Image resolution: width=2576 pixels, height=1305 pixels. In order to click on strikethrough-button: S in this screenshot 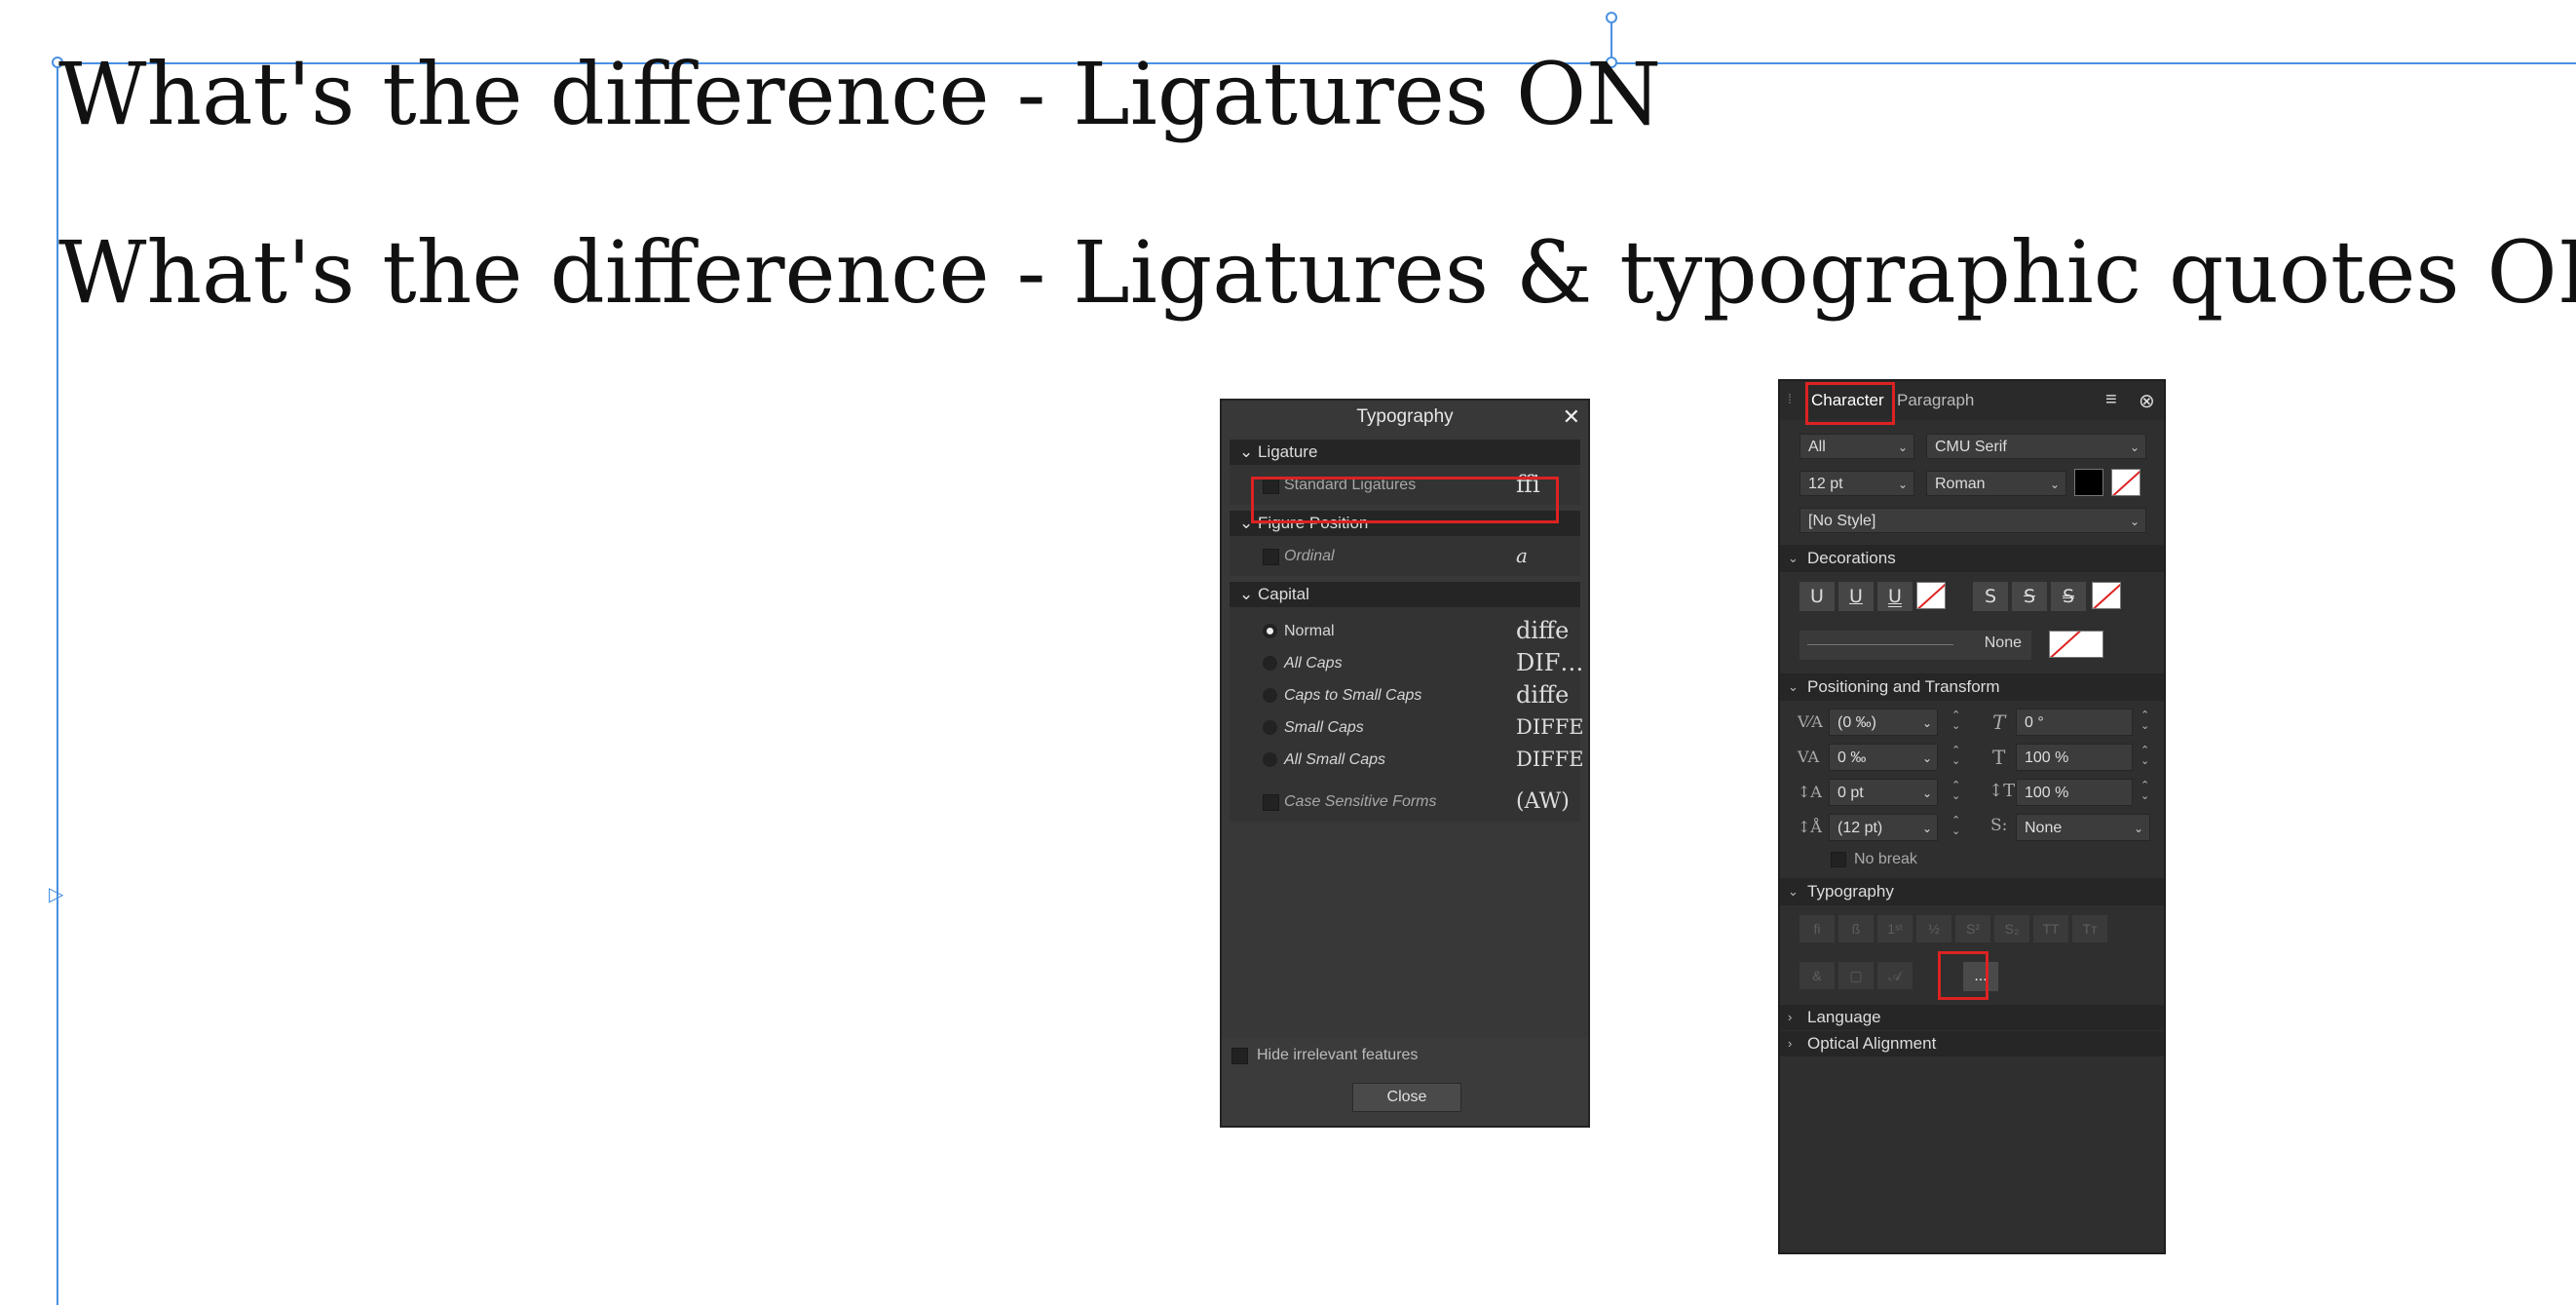, I will do `click(1990, 596)`.